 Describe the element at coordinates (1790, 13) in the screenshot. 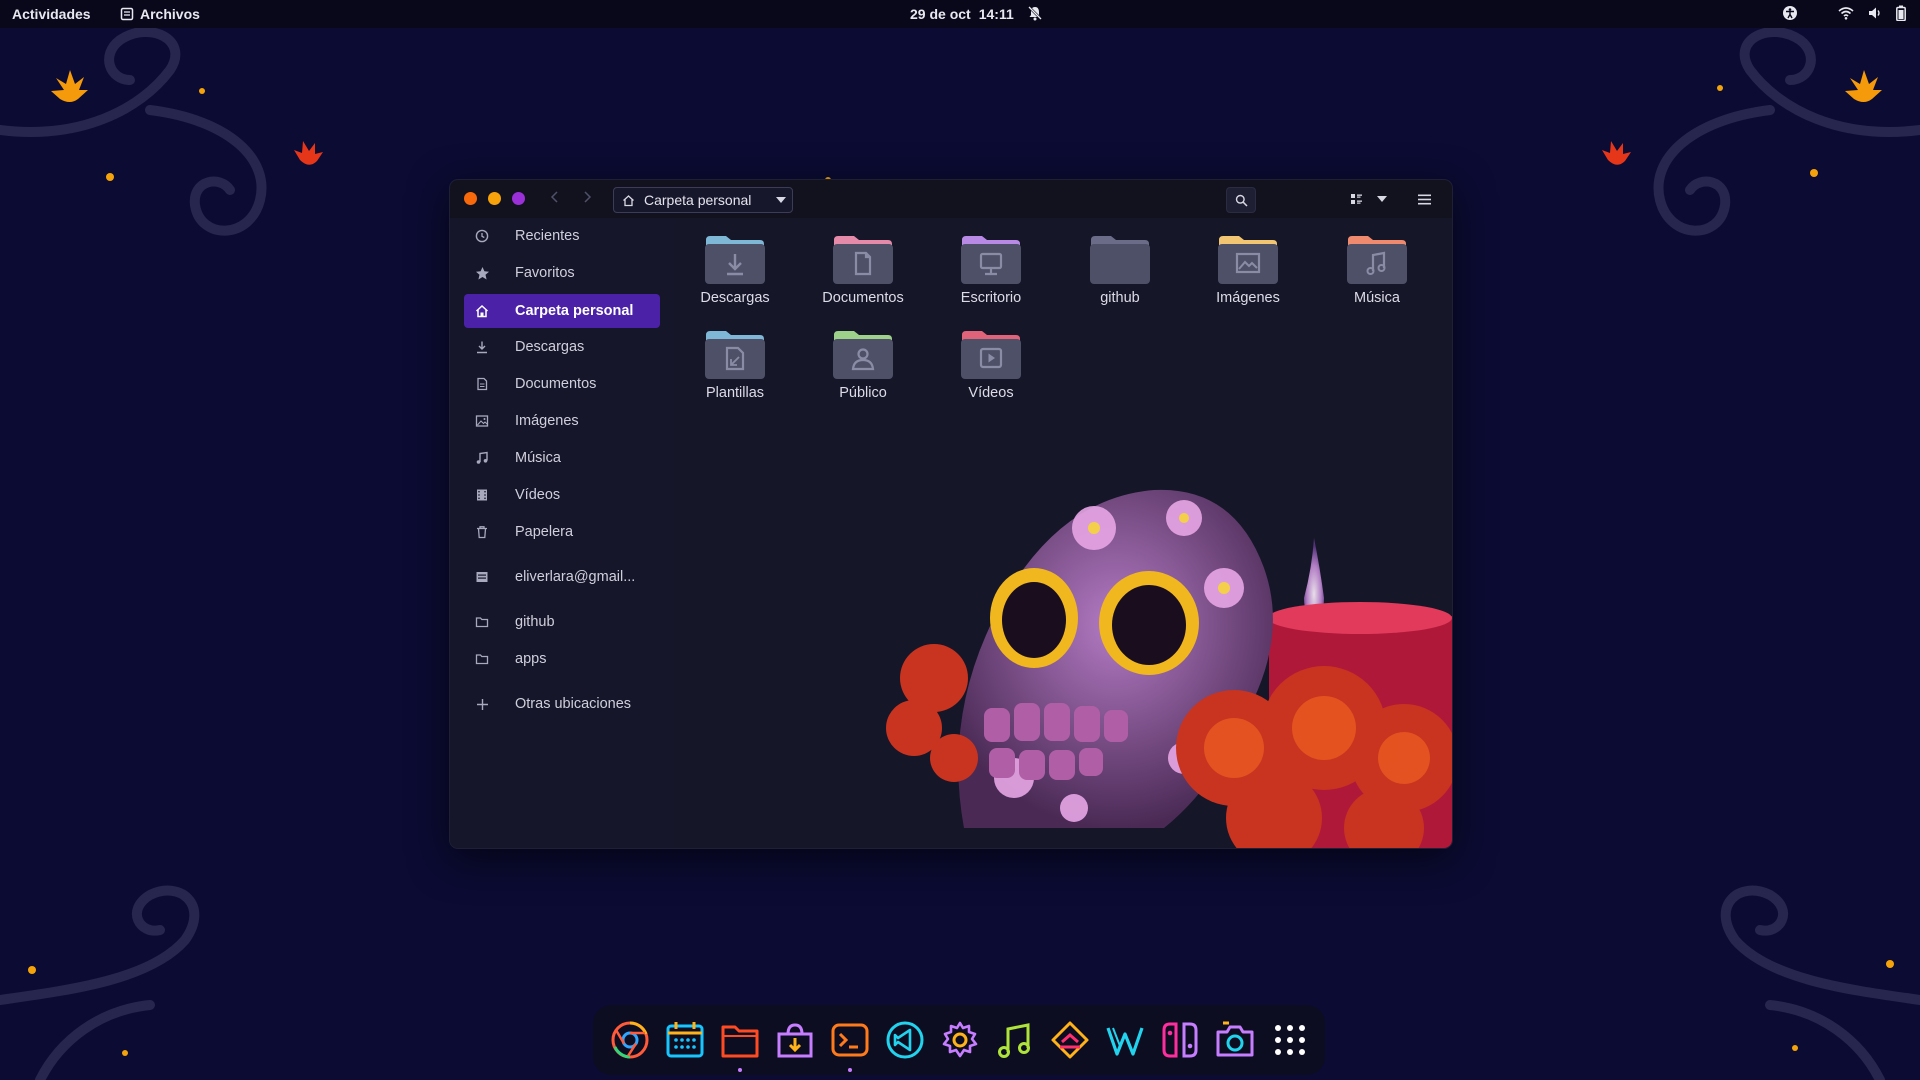

I see `accessibility-icon` at that location.